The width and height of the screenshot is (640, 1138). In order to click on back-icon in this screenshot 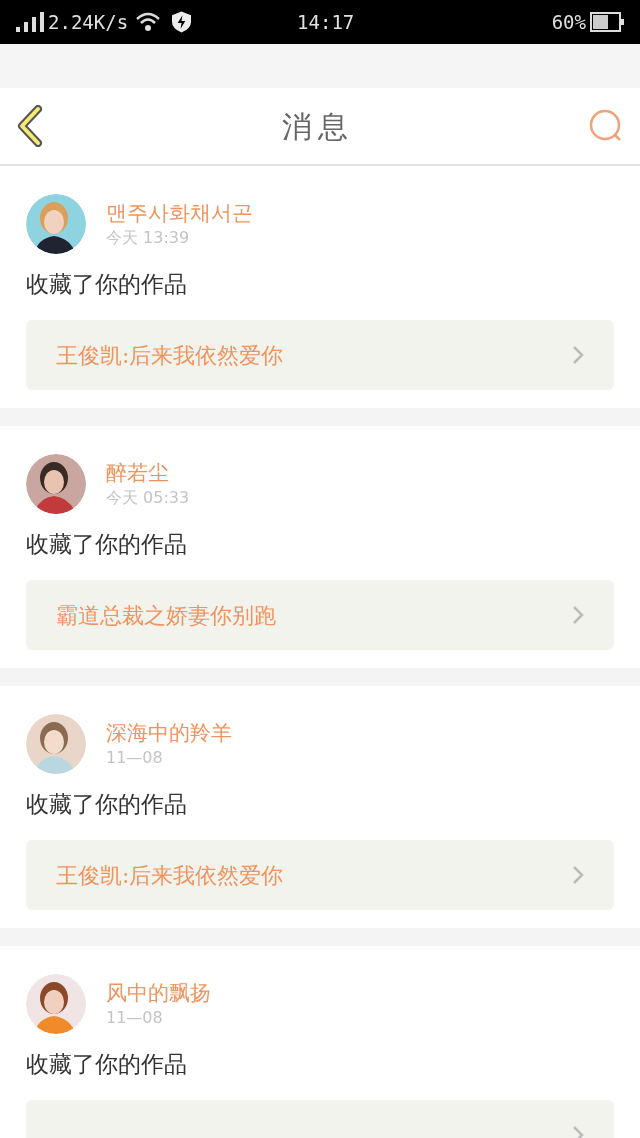, I will do `click(30, 126)`.